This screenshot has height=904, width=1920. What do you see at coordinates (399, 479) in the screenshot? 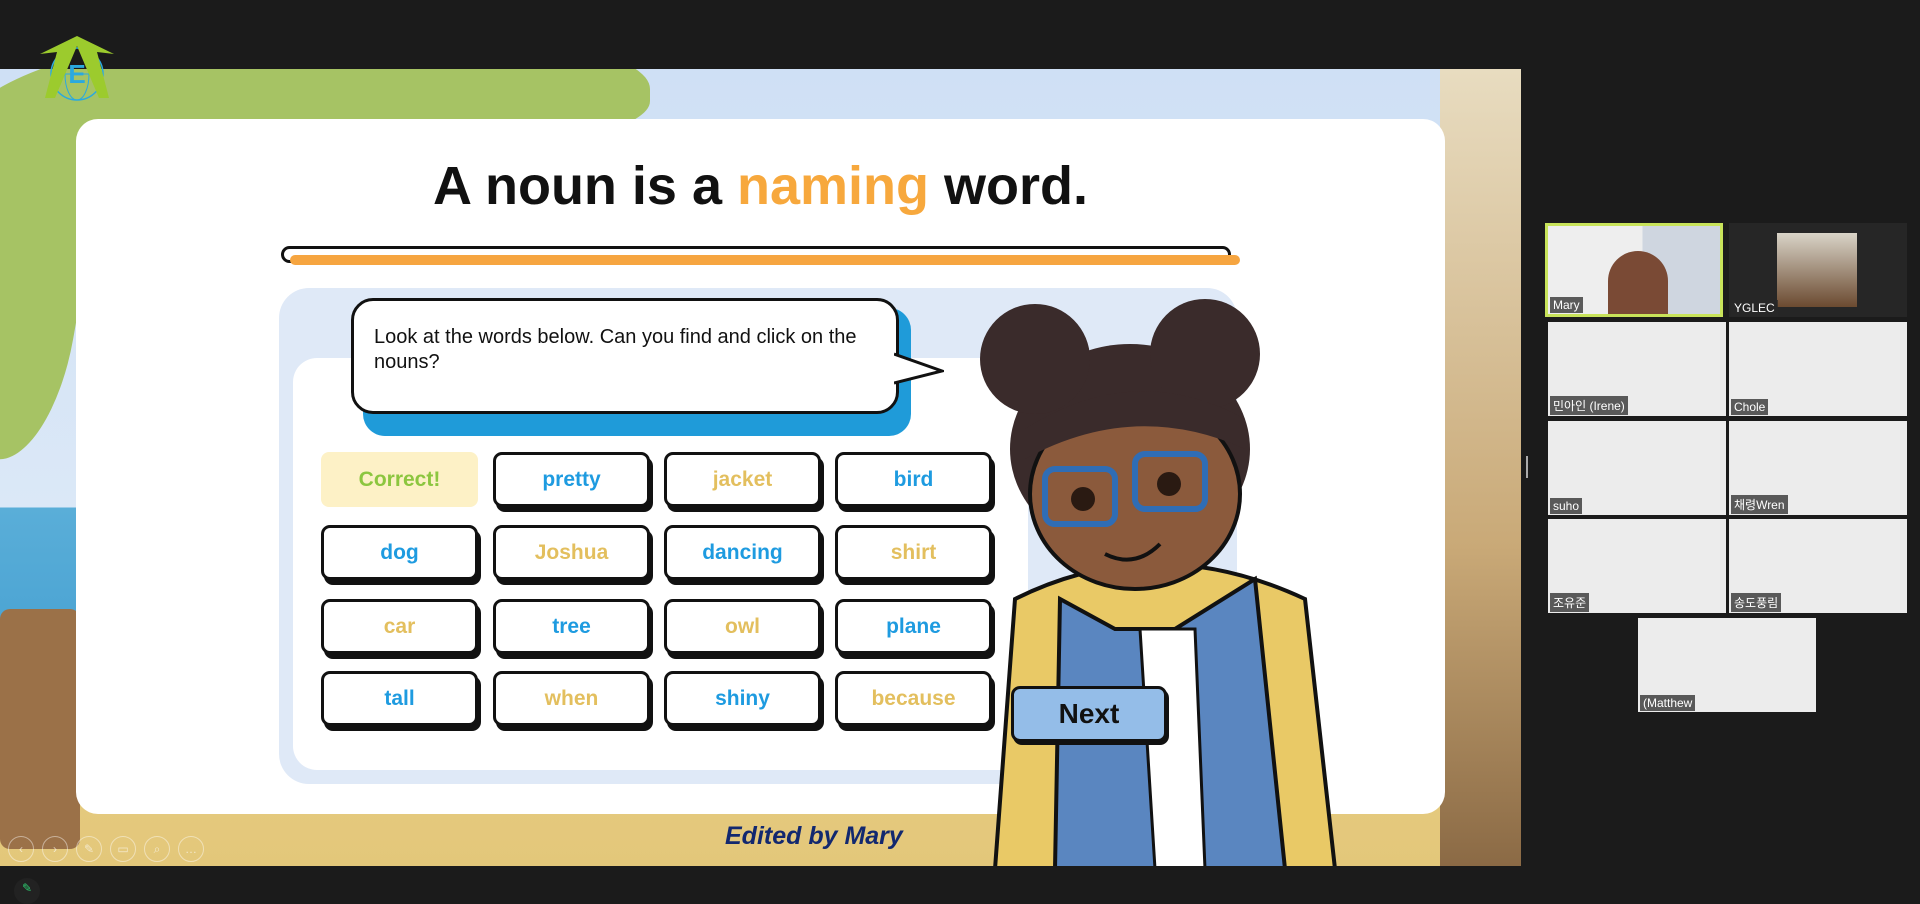
I see `correct-feedback: Correct!` at bounding box center [399, 479].